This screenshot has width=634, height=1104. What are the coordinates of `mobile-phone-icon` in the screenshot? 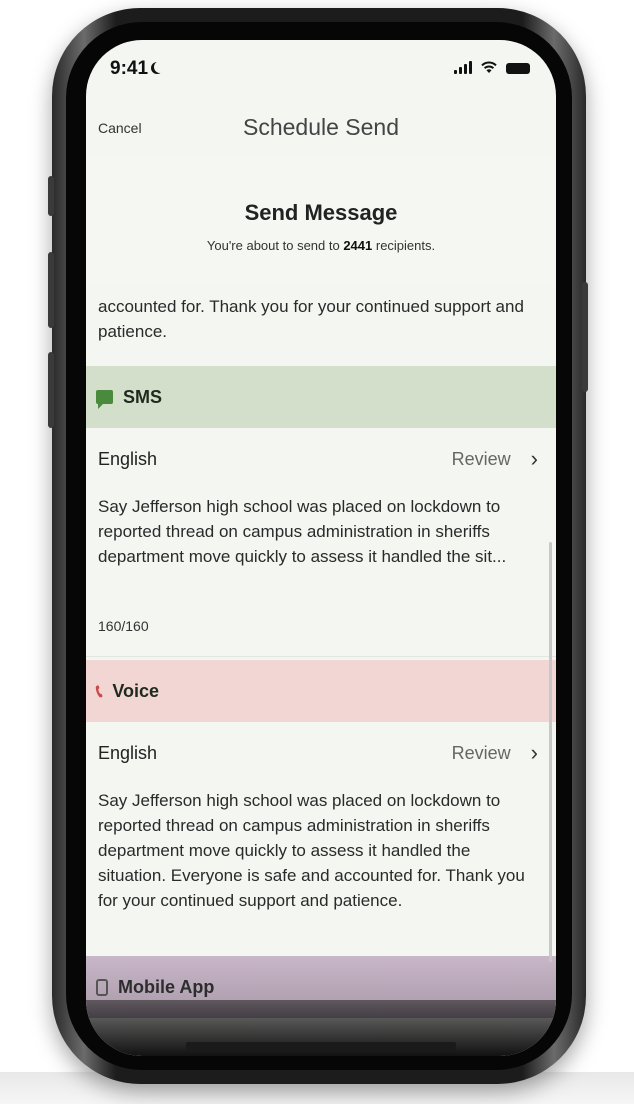 It's located at (102, 987).